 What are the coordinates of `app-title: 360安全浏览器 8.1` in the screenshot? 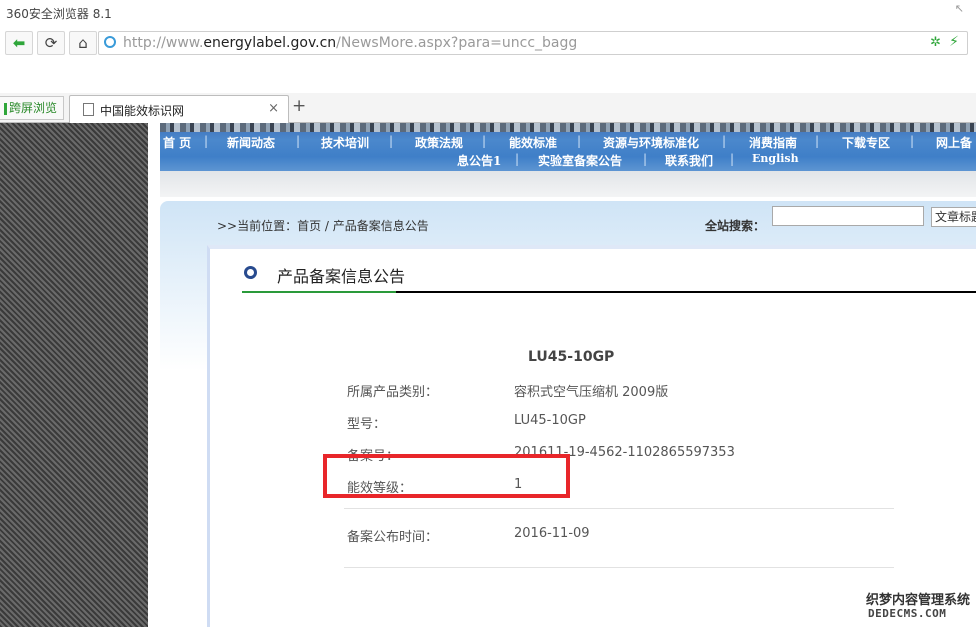 It's located at (59, 14).